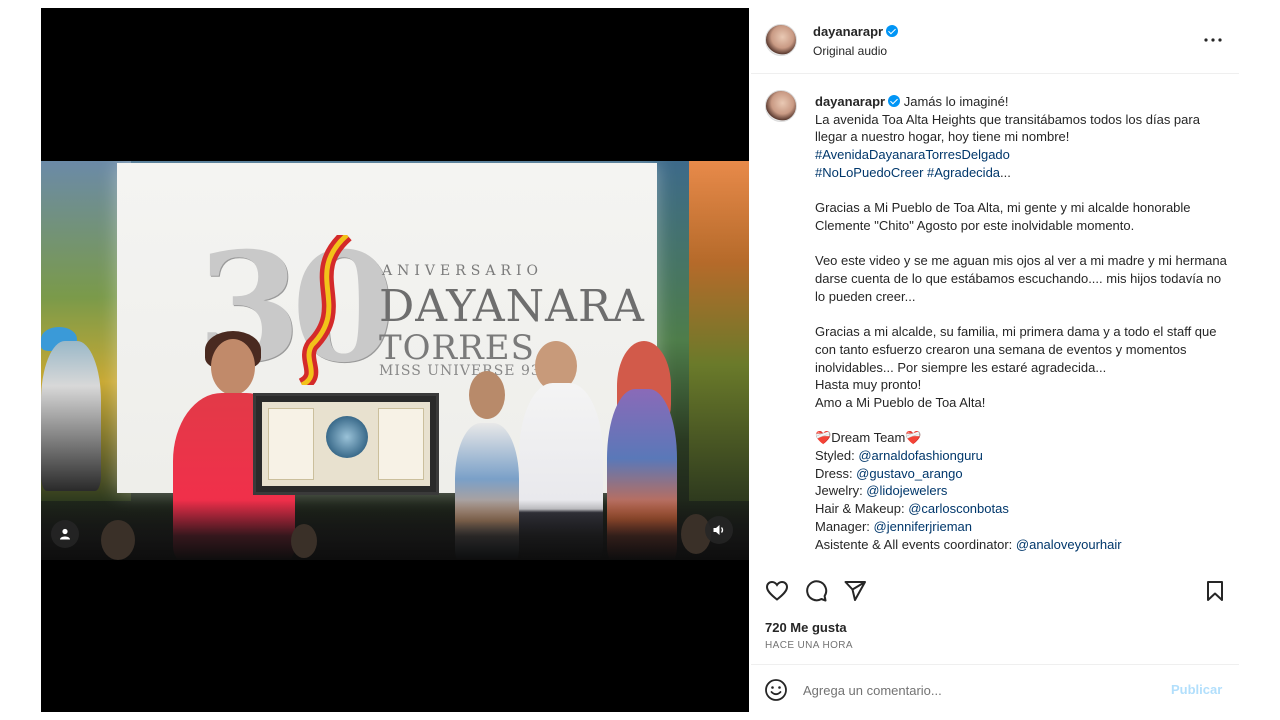 The width and height of the screenshot is (1280, 720). I want to click on post-header: dayanarapr Original audio, so click(995, 41).